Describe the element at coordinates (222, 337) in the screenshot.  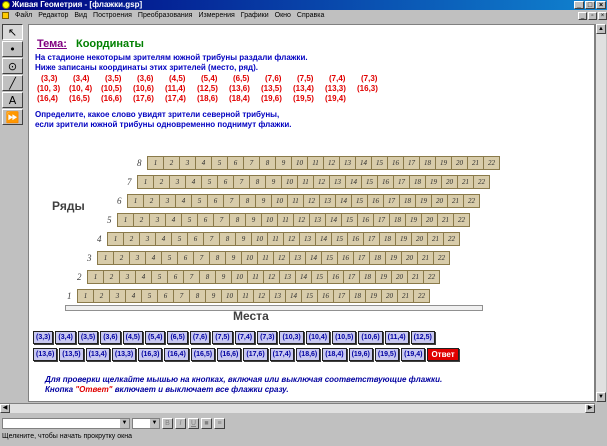
I see `flag-toggle-button: (7,5)` at that location.